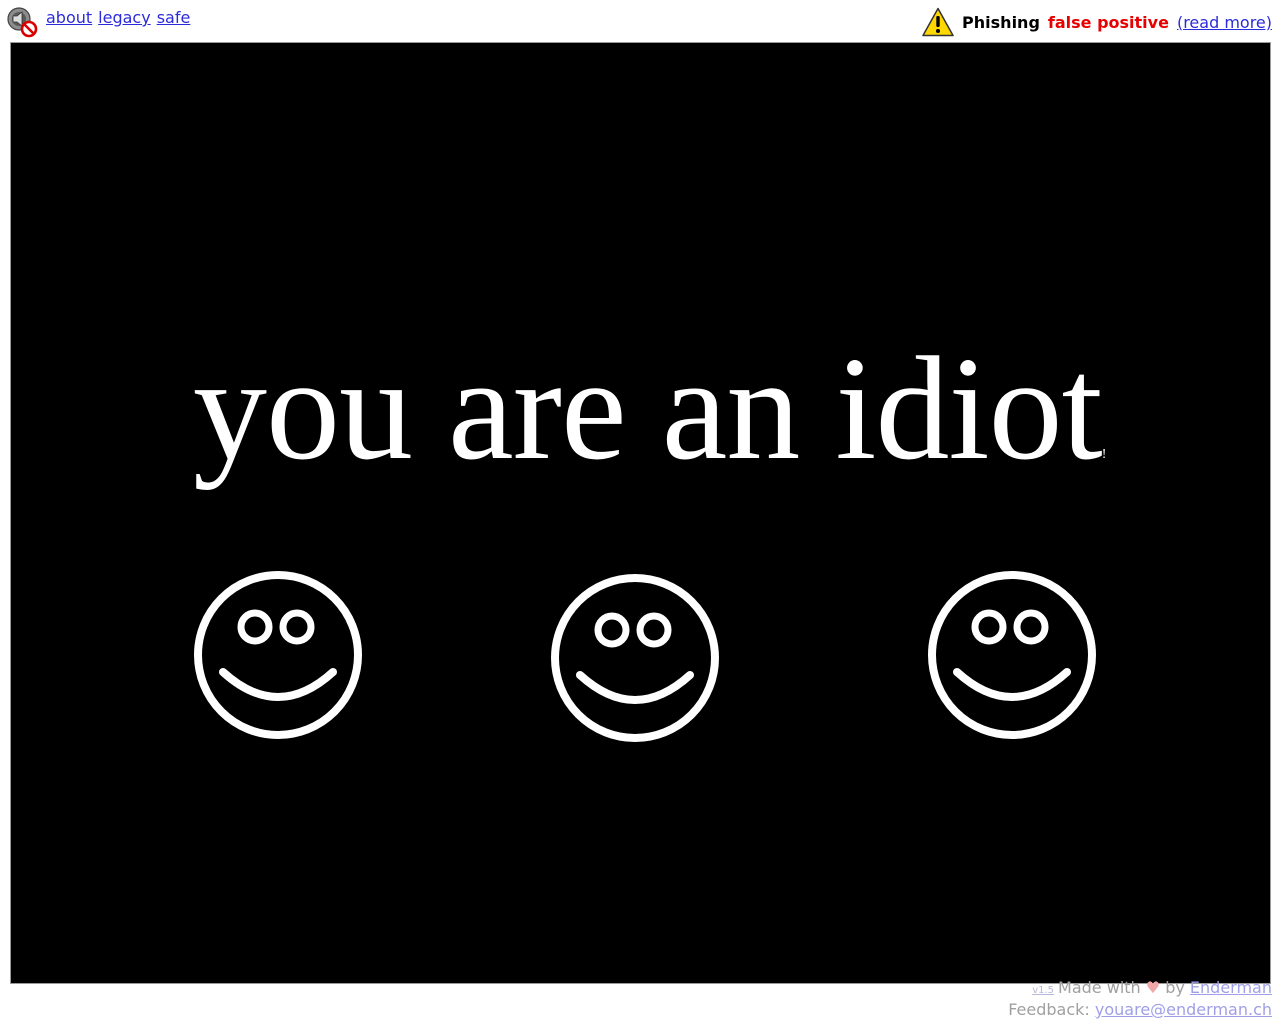 This screenshot has height=1024, width=1280. Describe the element at coordinates (1175, 987) in the screenshot. I see `by-text: by` at that location.